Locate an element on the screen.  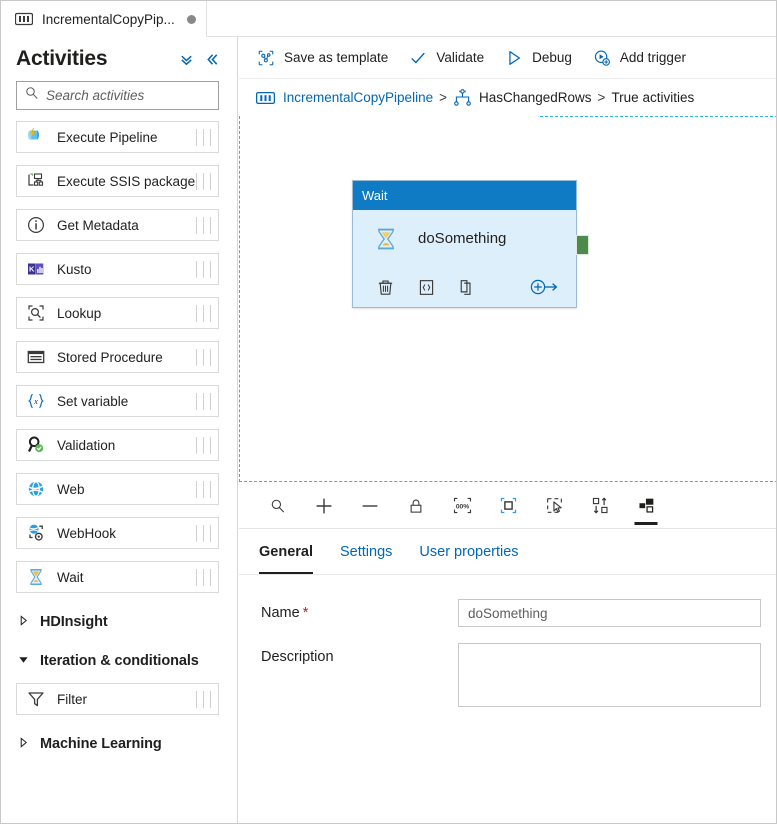
svg-text: 00% is located at coordinates (461, 507).